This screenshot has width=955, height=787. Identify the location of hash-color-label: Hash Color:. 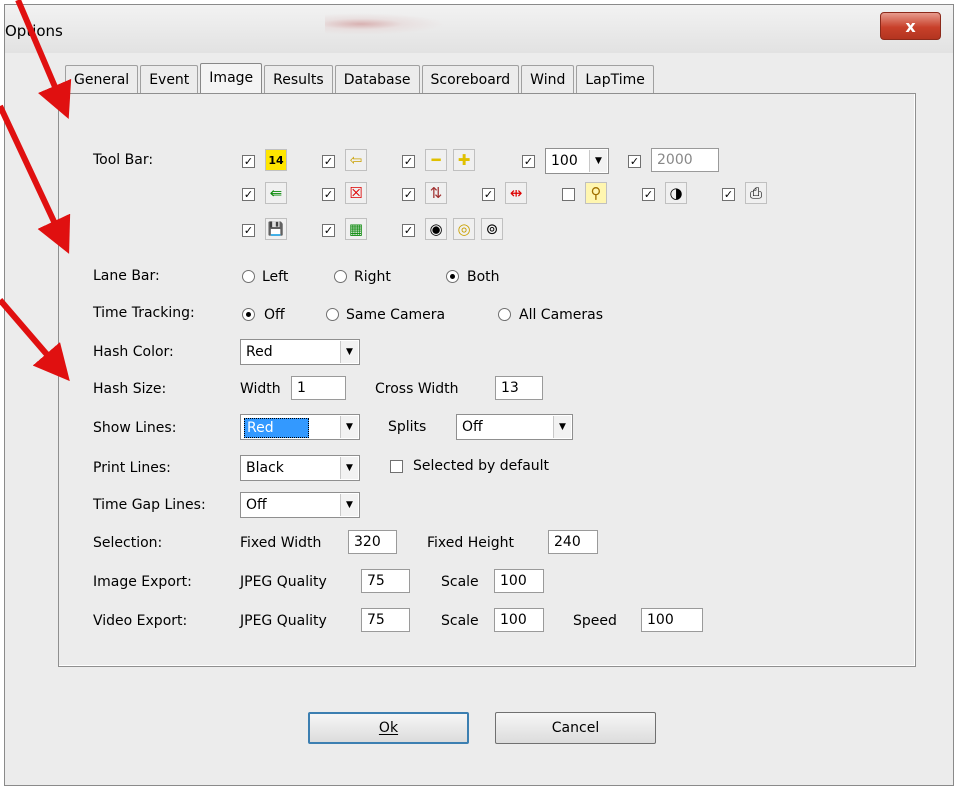
(133, 352).